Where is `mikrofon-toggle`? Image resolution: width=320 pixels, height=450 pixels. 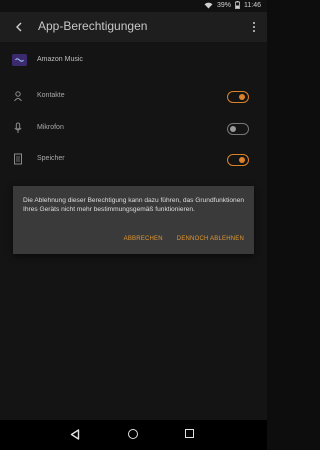 mikrofon-toggle is located at coordinates (238, 129).